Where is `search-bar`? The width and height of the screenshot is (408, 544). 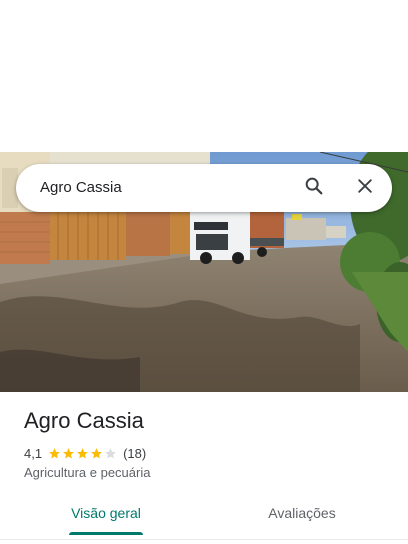
search-bar is located at coordinates (204, 188).